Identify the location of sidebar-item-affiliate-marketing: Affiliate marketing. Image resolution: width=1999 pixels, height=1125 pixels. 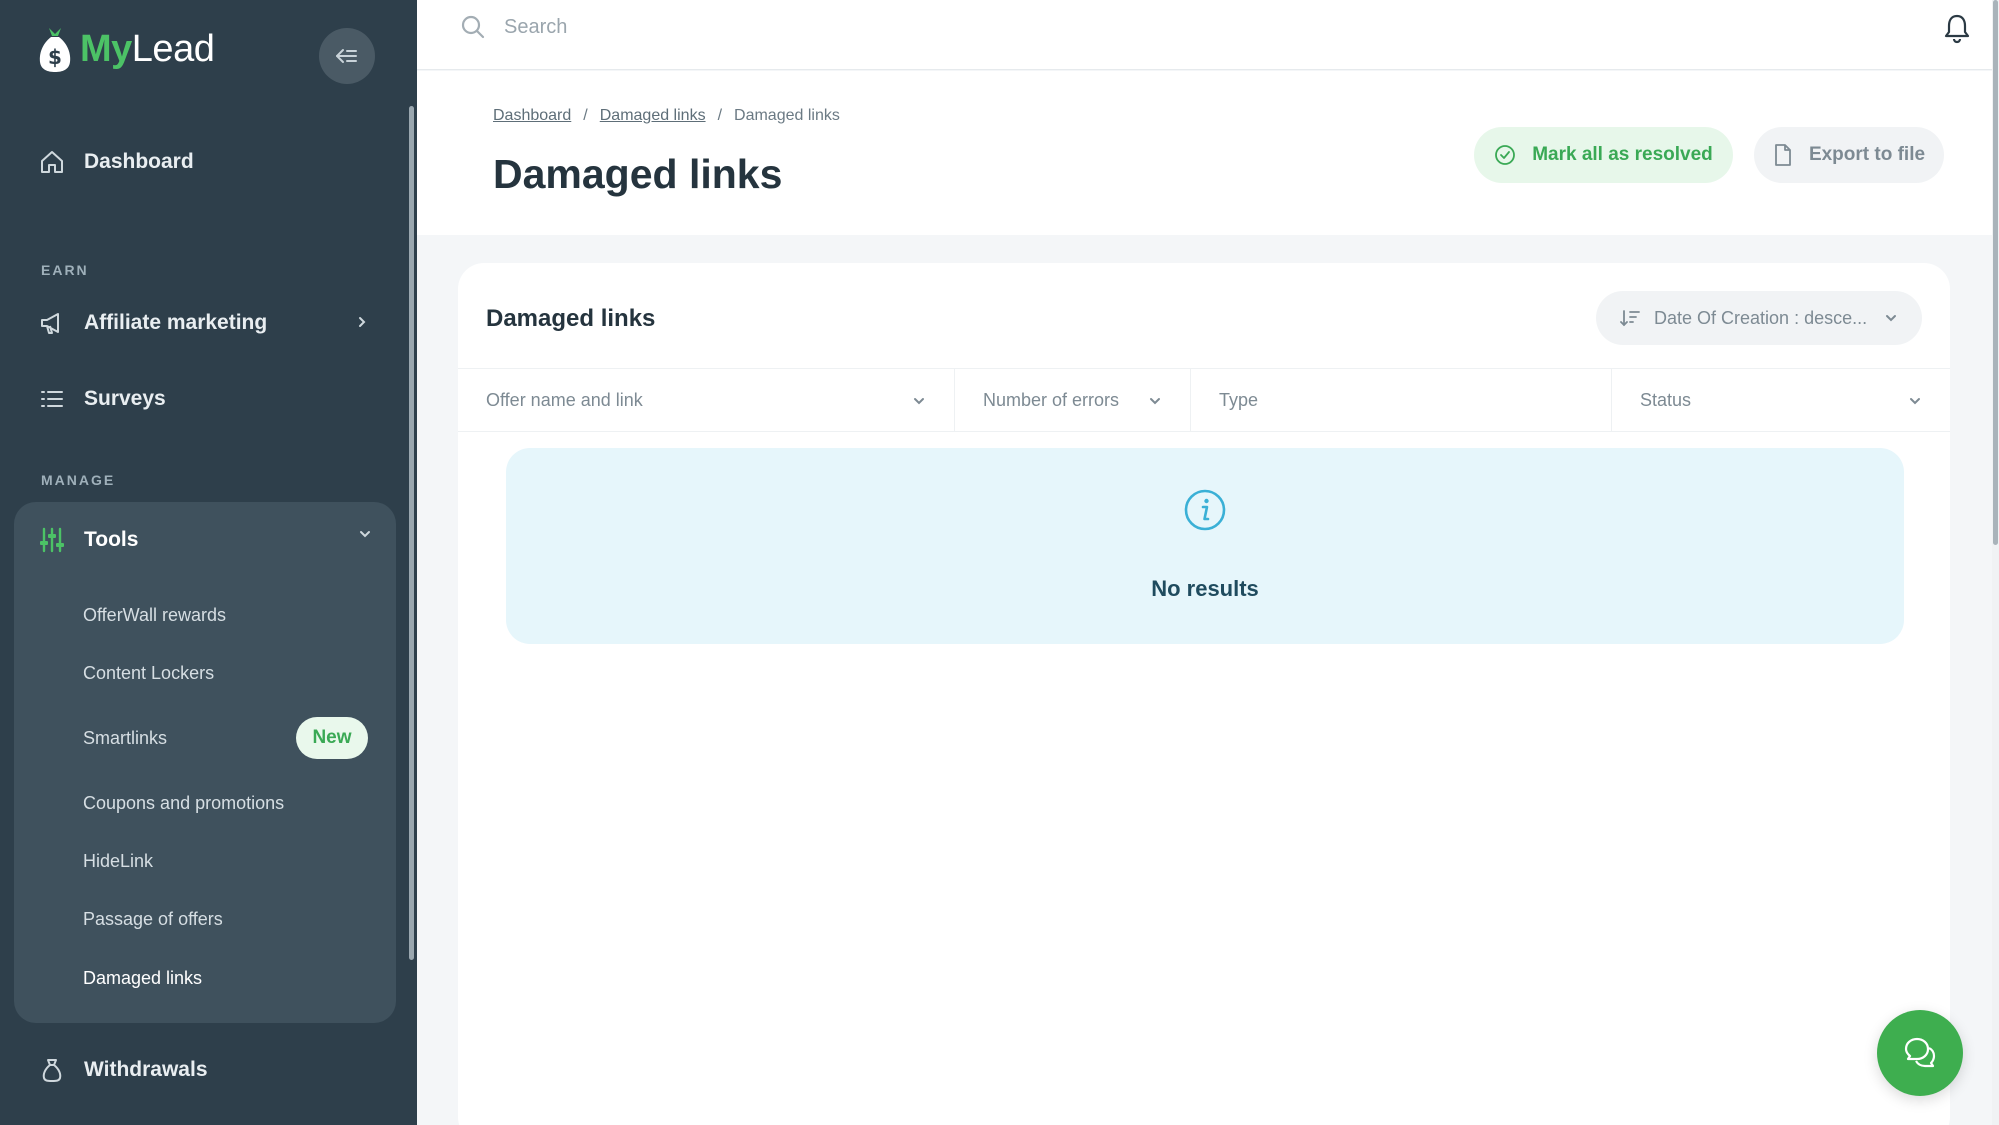
(152, 323).